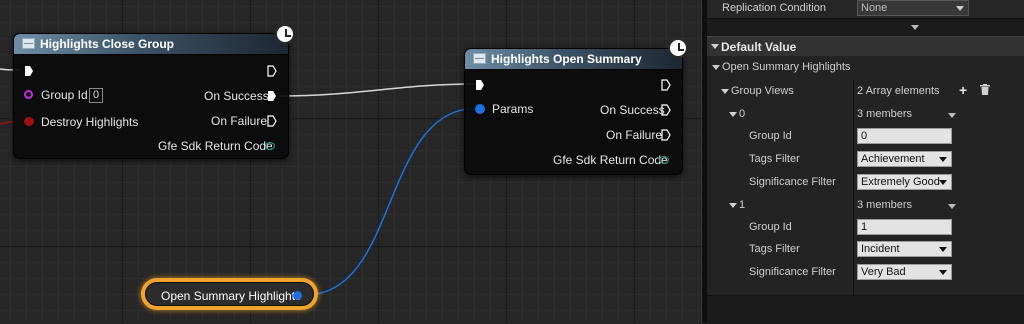 This screenshot has width=1024, height=324. I want to click on tags-filter-dropdown: Achievement, so click(904, 159).